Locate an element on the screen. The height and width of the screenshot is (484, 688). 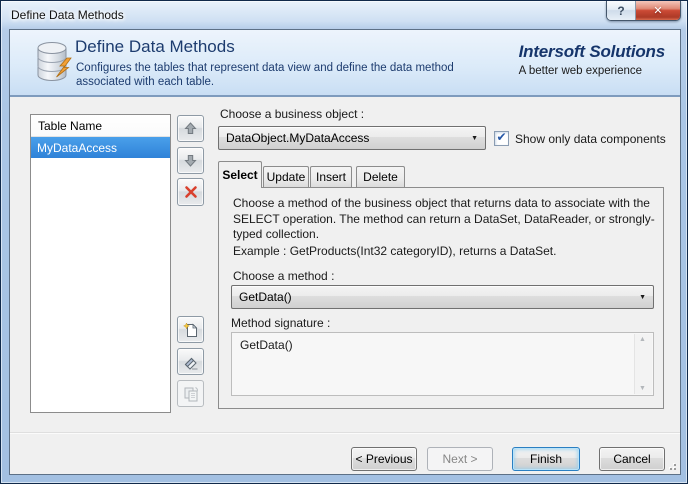
help-icon: ? is located at coordinates (621, 10).